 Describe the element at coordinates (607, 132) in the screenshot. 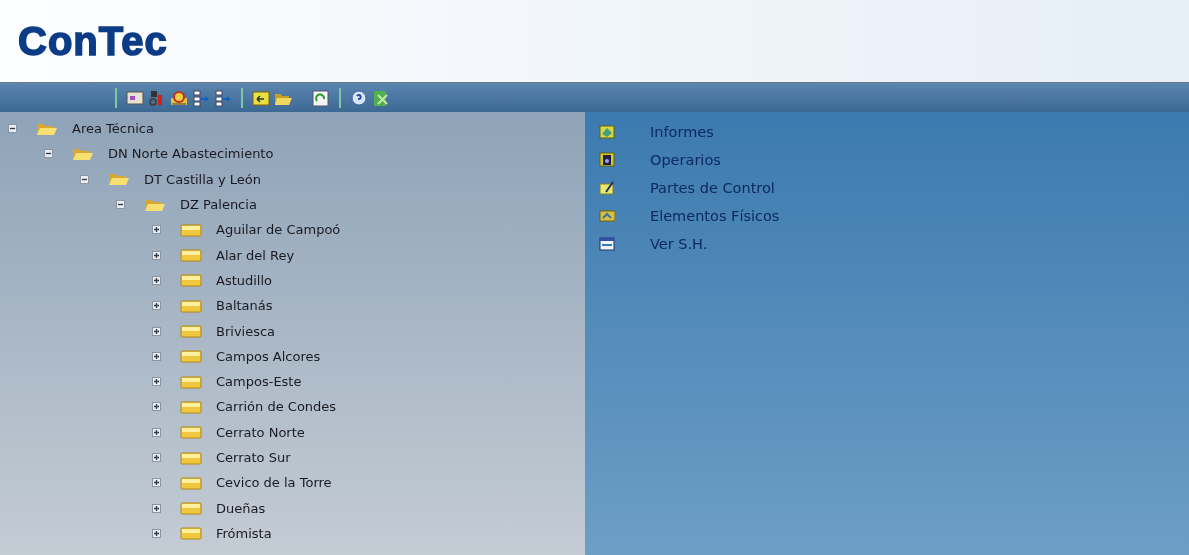

I see `report-icon` at that location.